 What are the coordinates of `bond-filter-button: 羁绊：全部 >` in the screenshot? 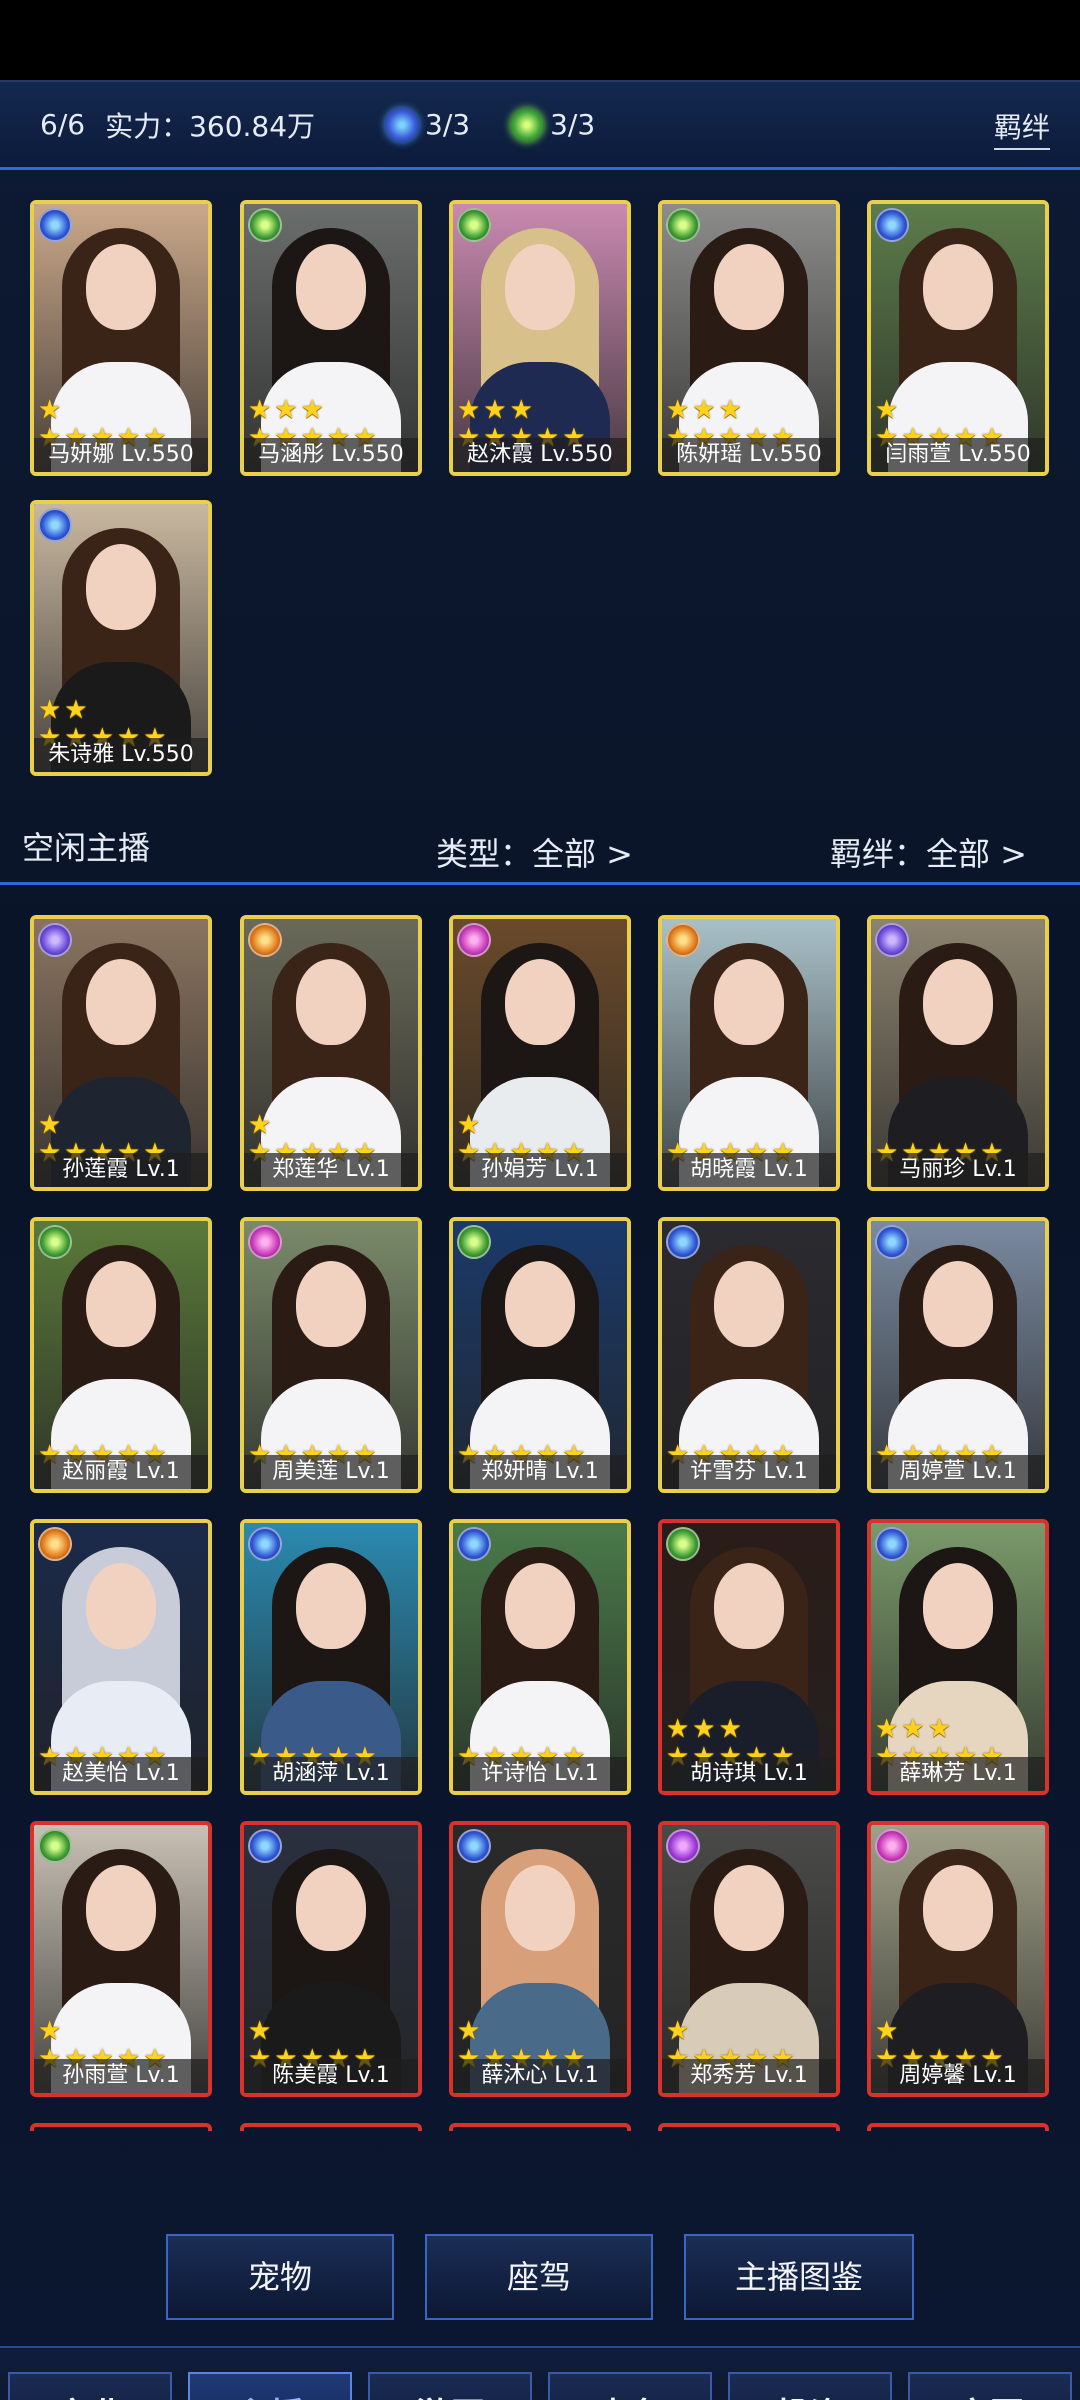 It's located at (928, 852).